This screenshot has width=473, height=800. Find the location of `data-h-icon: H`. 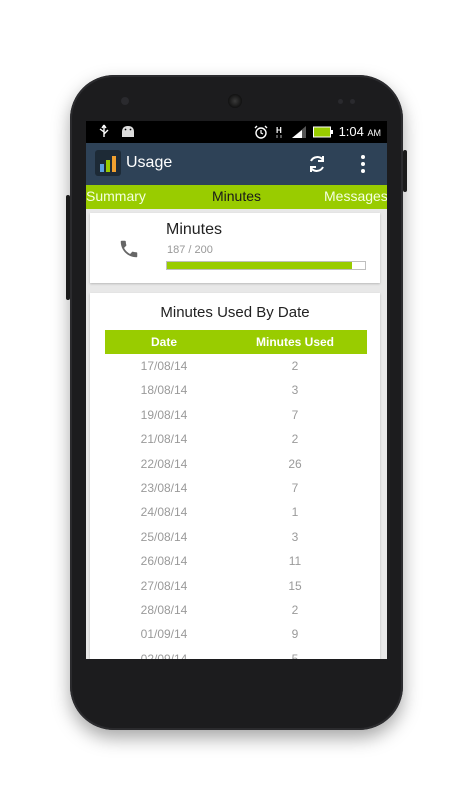

data-h-icon: H is located at coordinates (279, 132).